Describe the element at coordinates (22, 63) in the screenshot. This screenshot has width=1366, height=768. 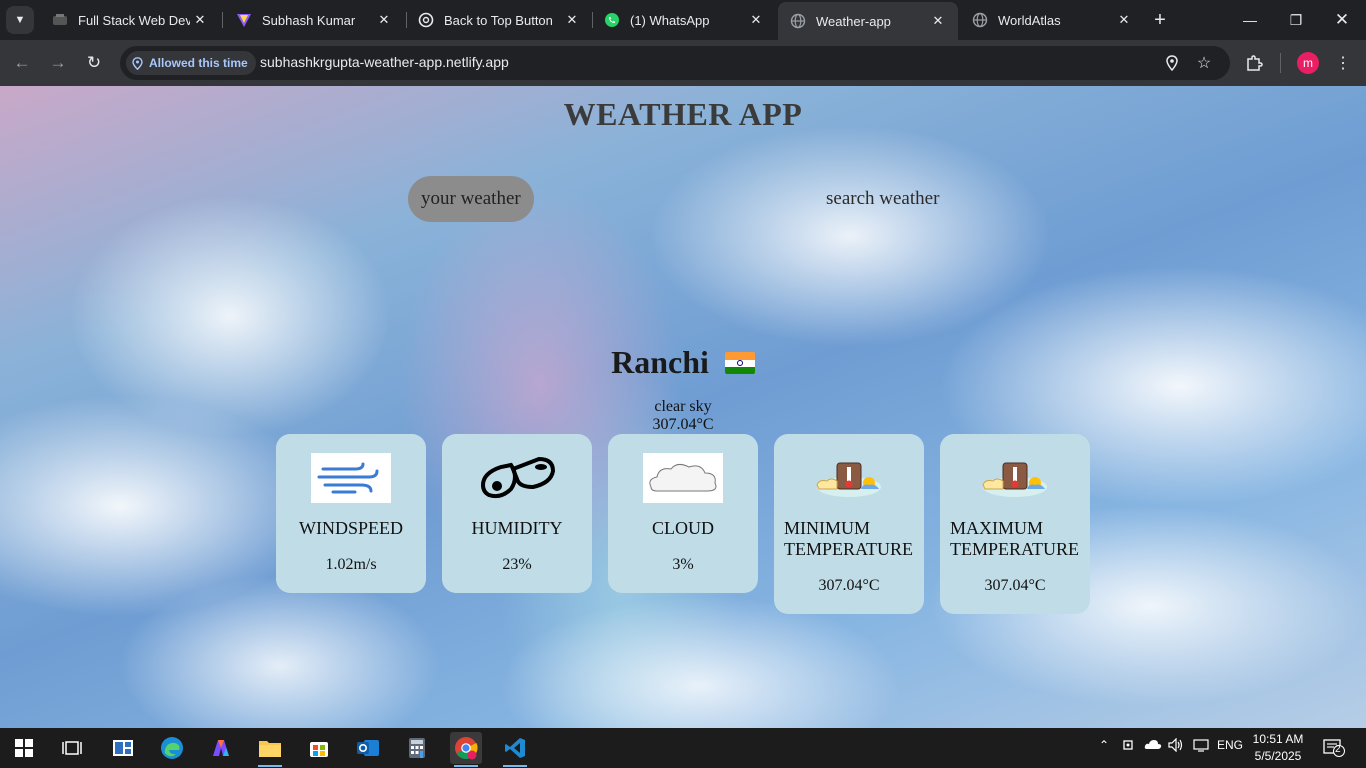
I see `back-arrow-icon: ←` at that location.